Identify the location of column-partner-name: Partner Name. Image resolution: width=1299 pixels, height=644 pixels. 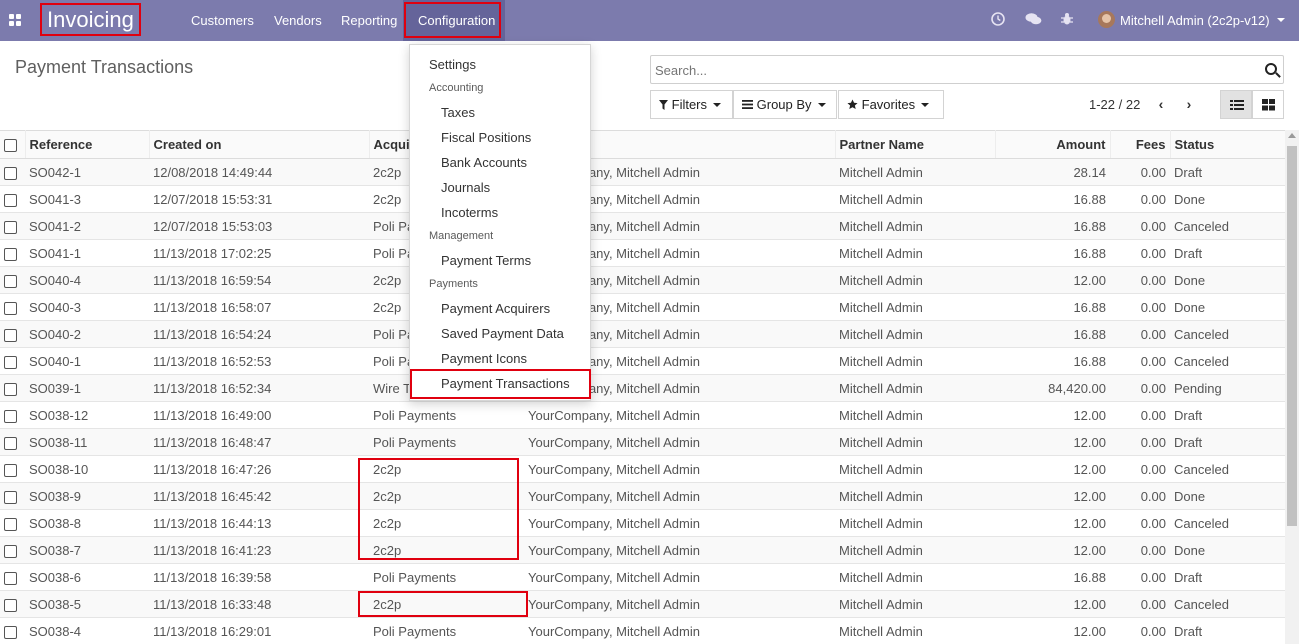
(915, 144).